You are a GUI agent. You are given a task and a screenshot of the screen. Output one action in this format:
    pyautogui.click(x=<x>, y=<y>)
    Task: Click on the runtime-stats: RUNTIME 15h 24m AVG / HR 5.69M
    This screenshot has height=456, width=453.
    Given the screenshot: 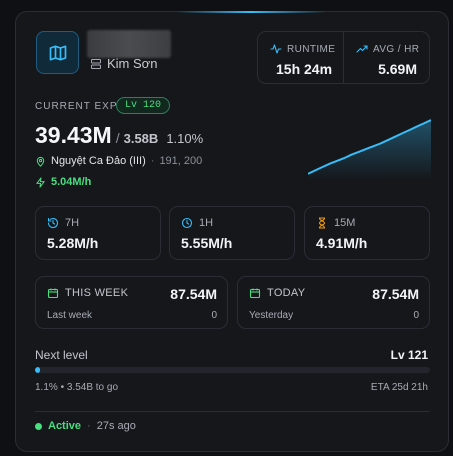 What is the action you would take?
    pyautogui.click(x=343, y=57)
    